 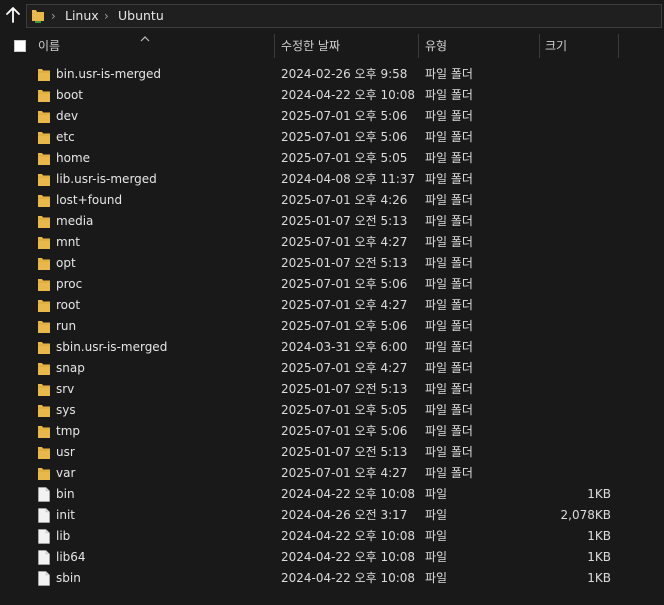 What do you see at coordinates (344, 74) in the screenshot?
I see `row-date: 2024-02-26 오후 9:58` at bounding box center [344, 74].